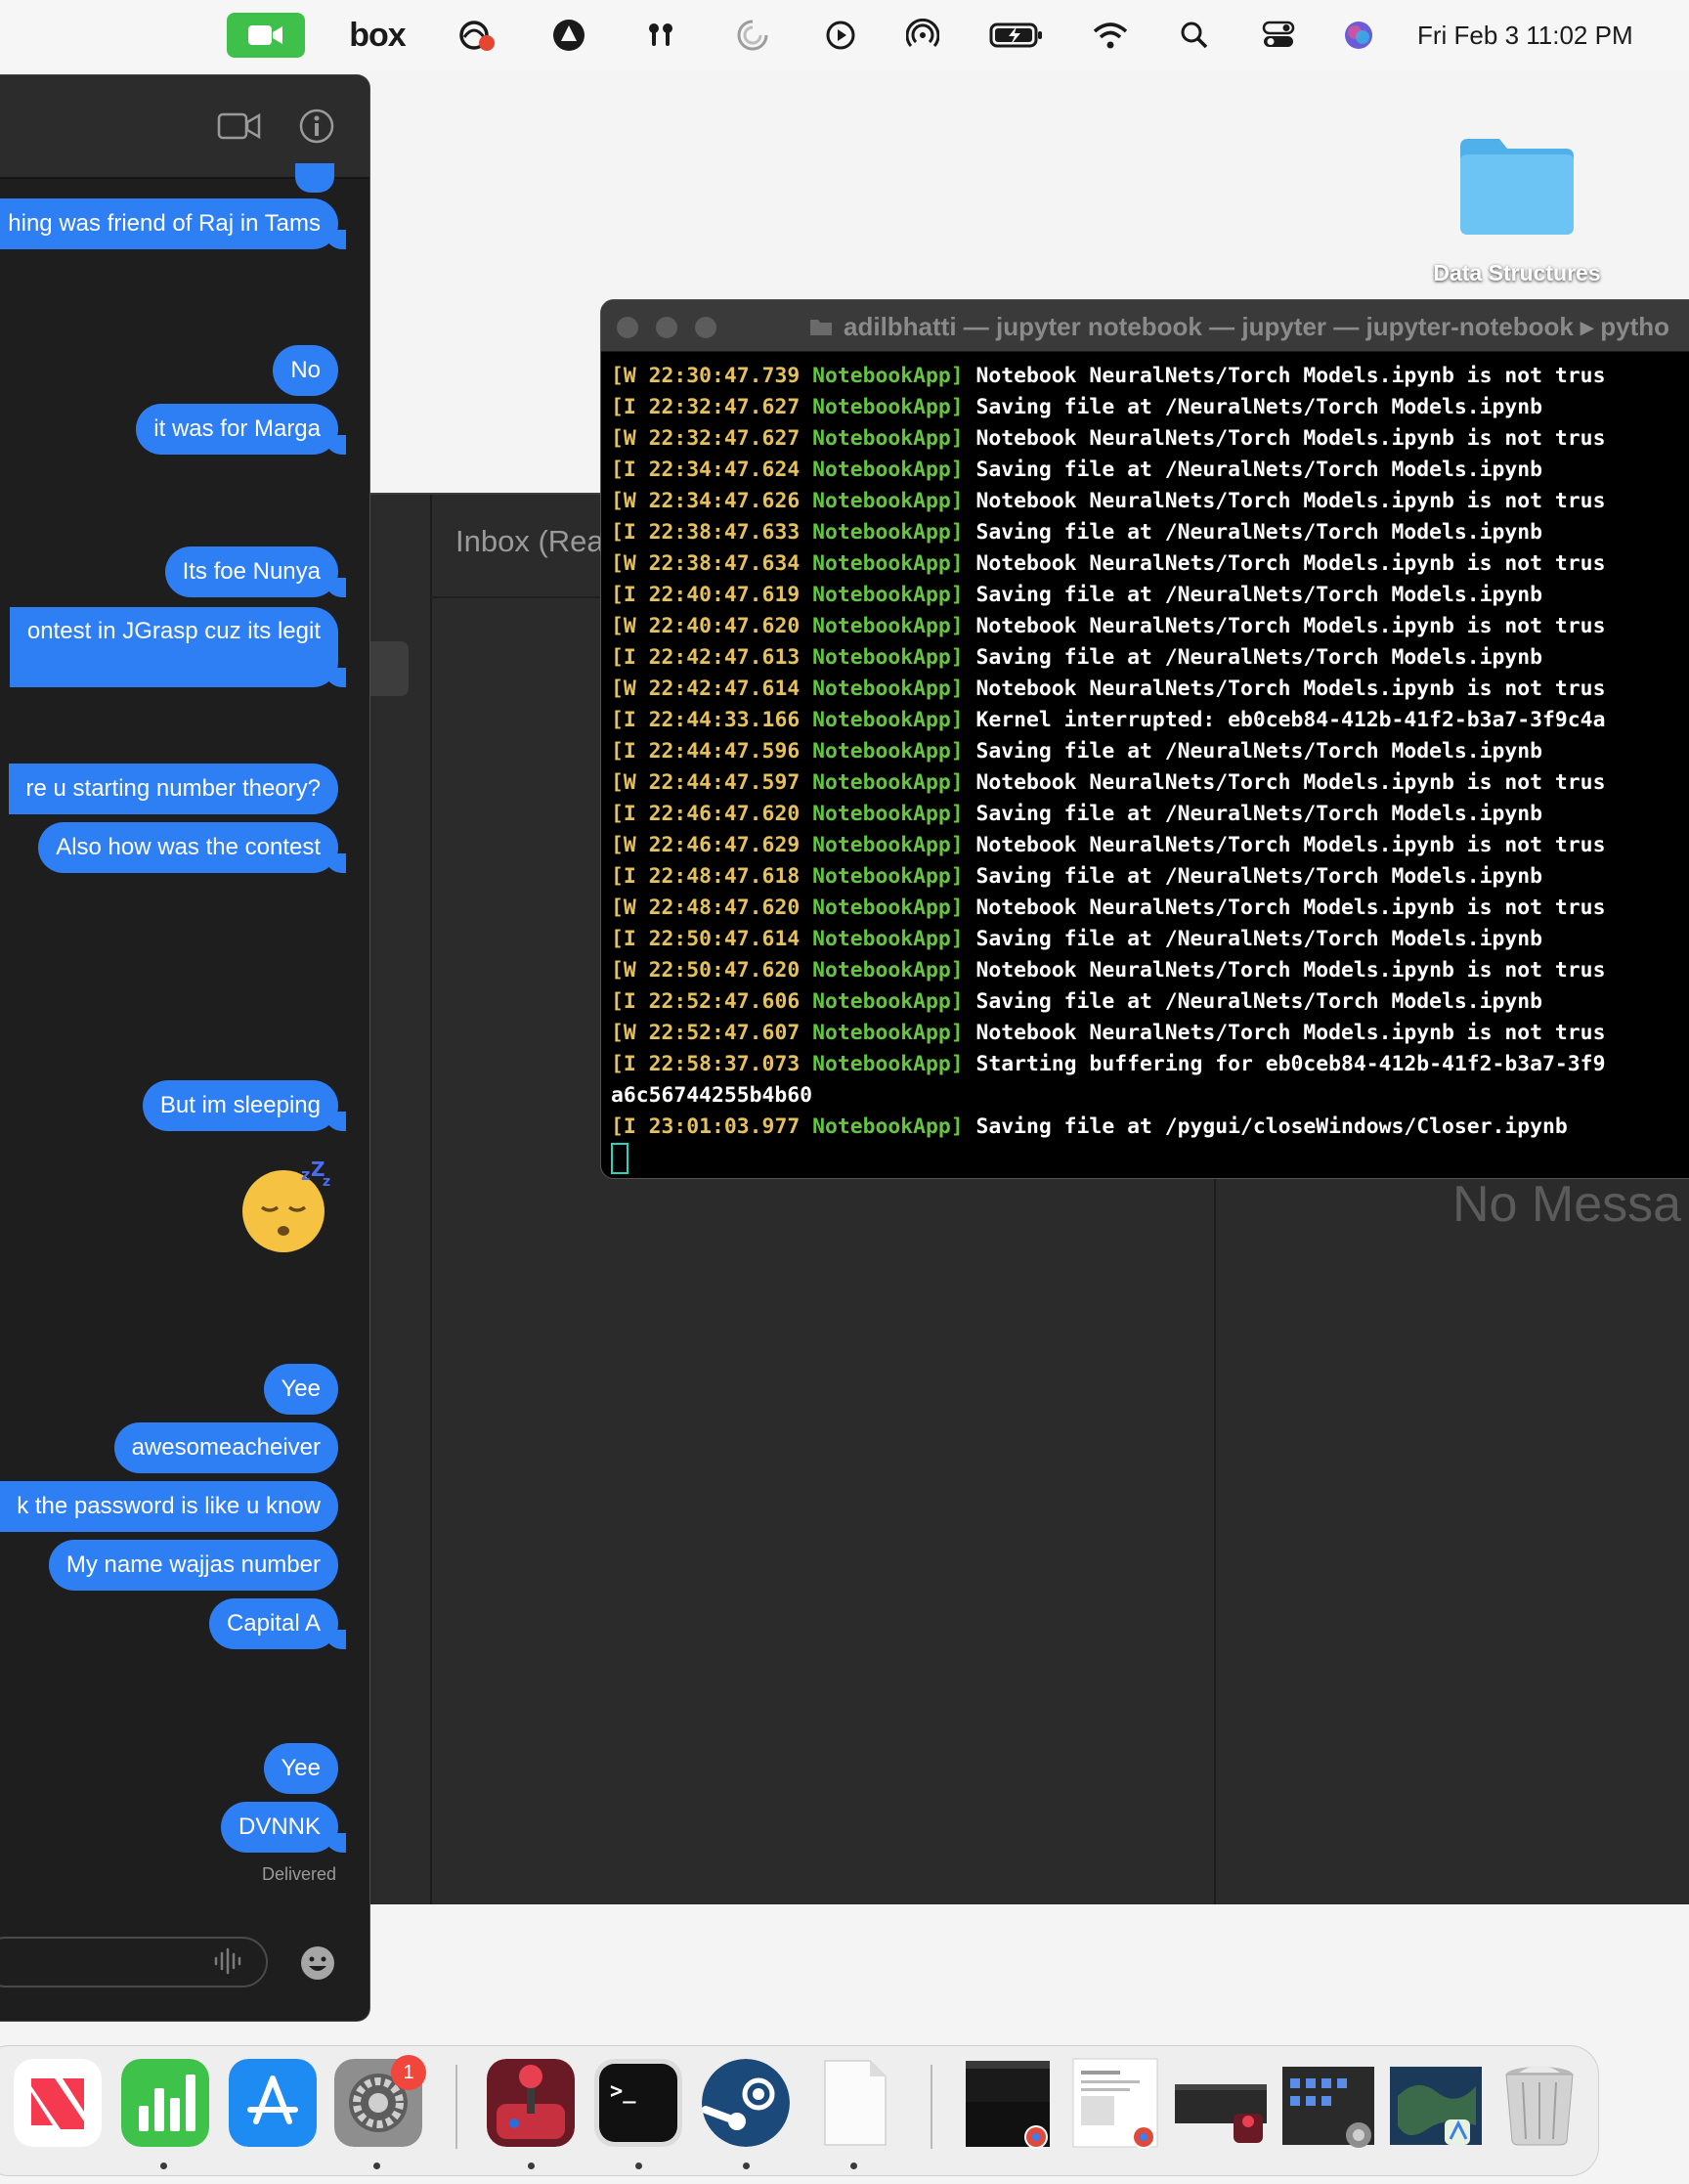  Describe the element at coordinates (1539, 2103) in the screenshot. I see `trash-icon` at that location.